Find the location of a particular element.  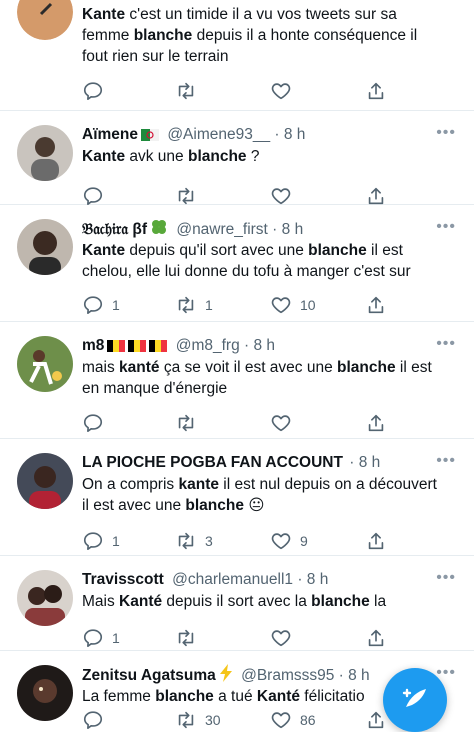

like-button: 9 is located at coordinates (289, 541).